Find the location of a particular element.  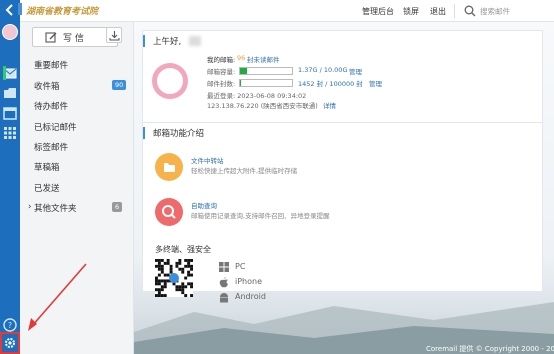

login-ip: 123.138.76.220 (陕西省西安市联通) is located at coordinates (262, 106).